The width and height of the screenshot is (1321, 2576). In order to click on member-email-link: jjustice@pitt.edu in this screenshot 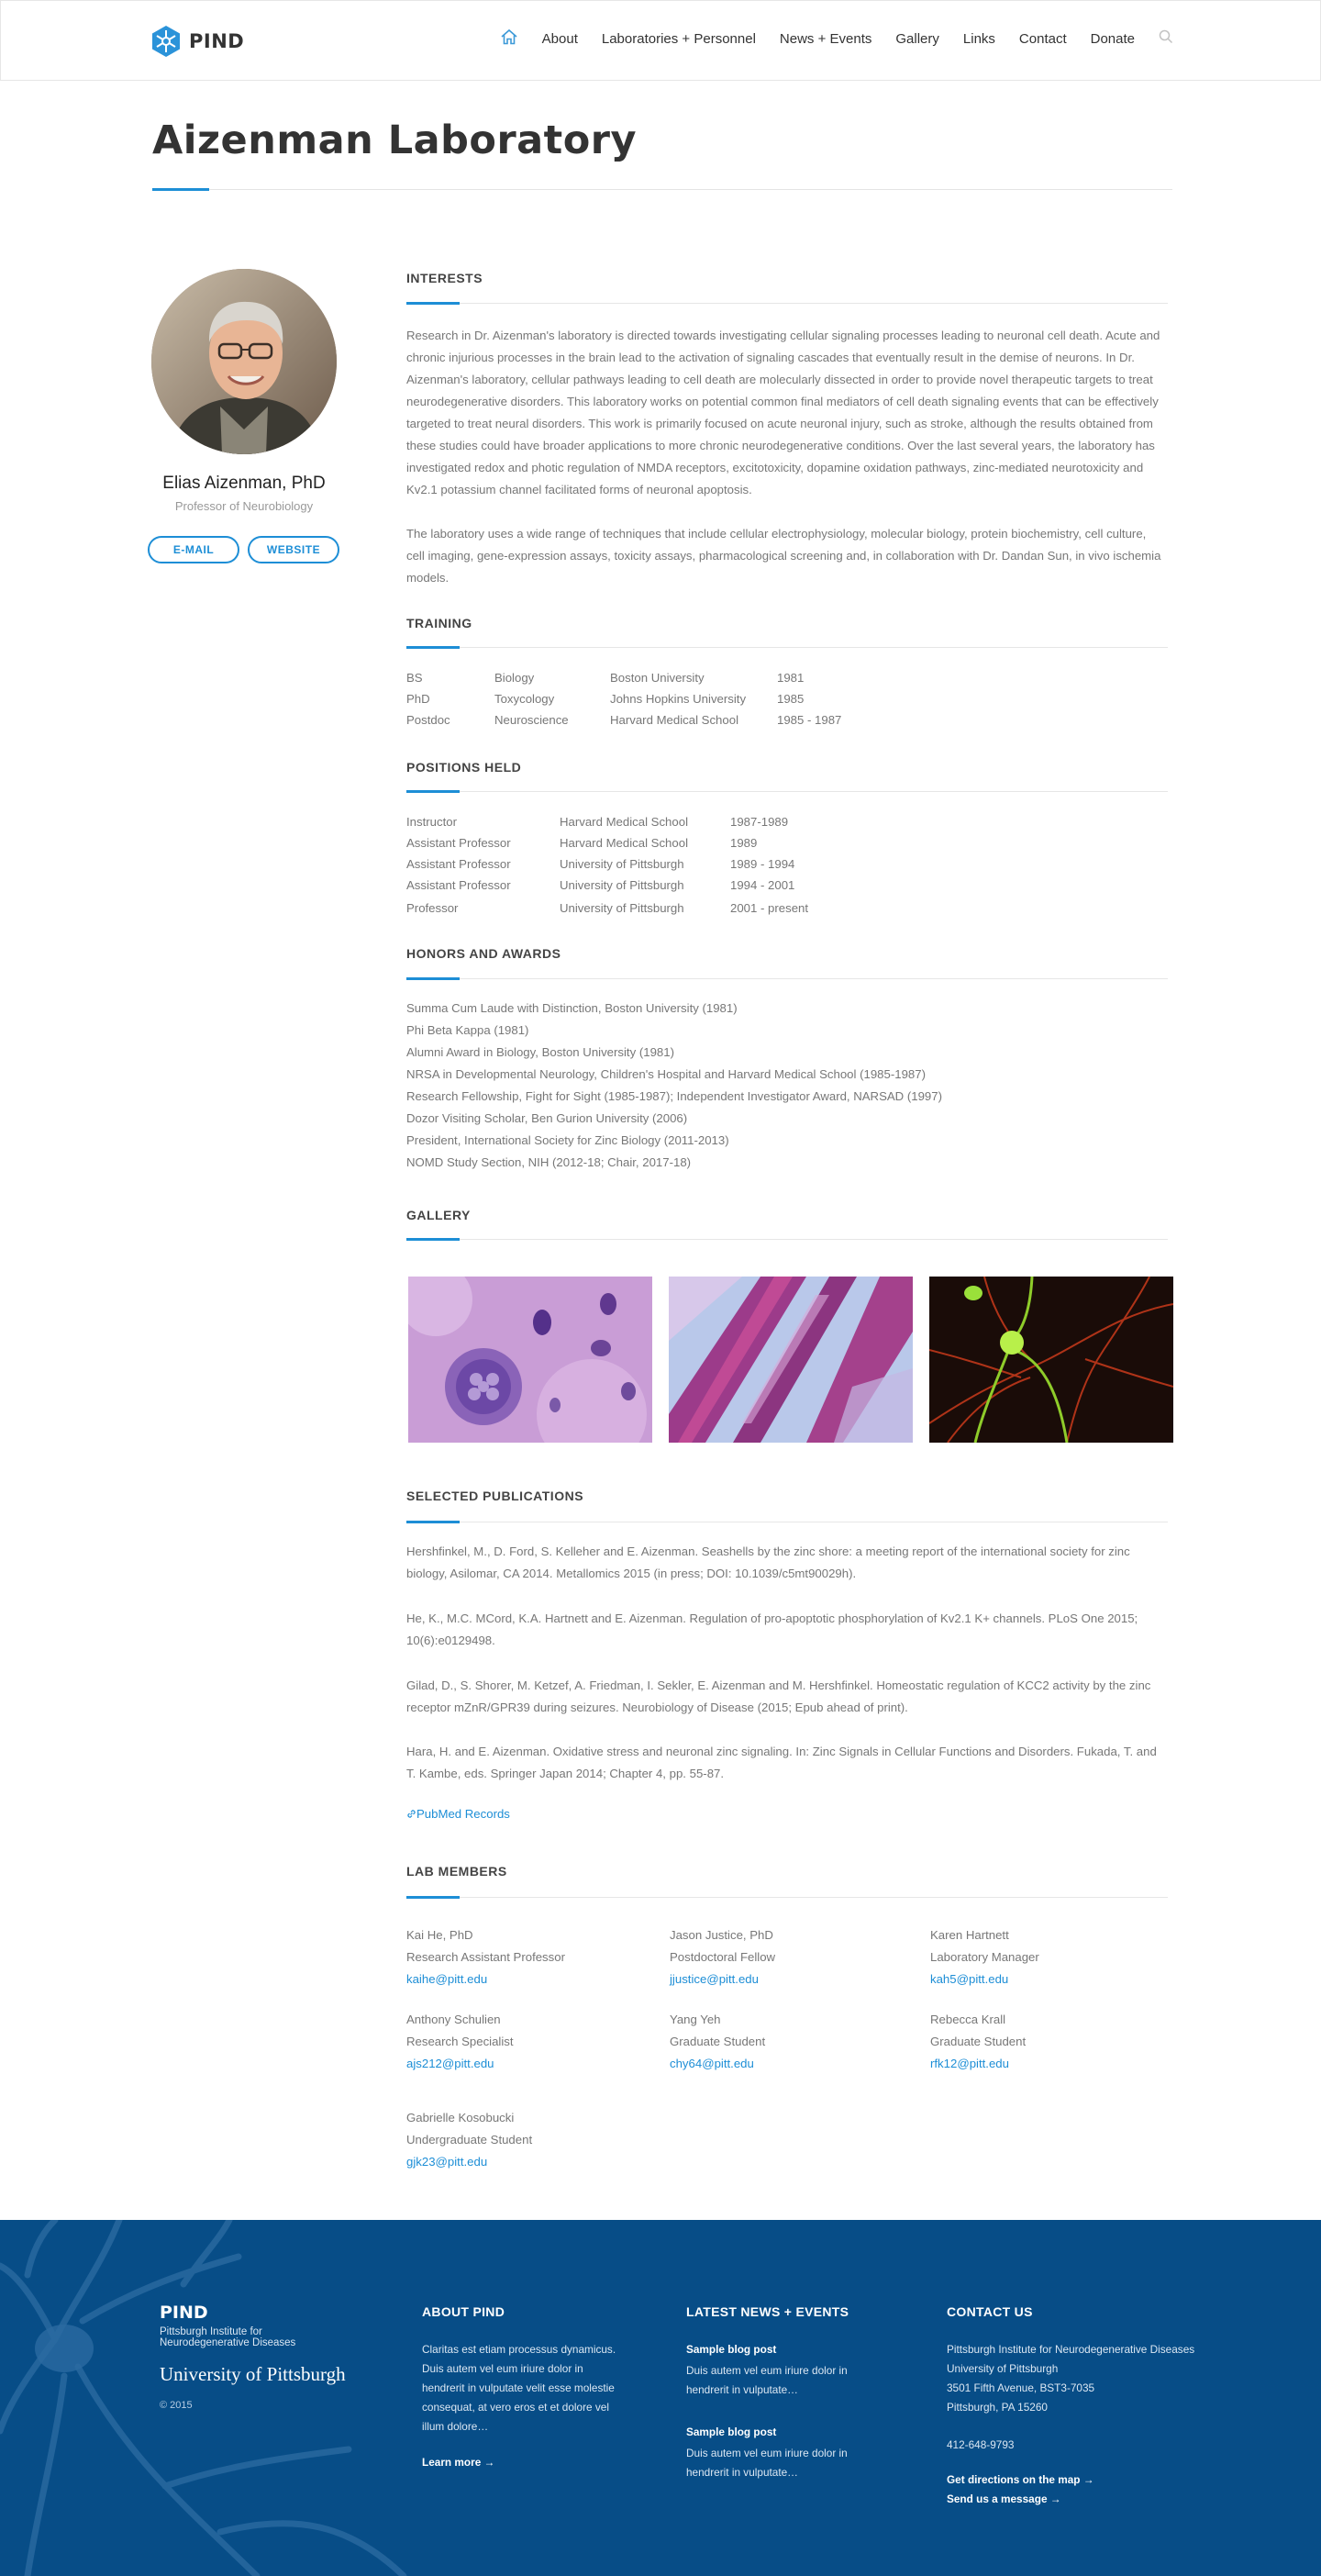, I will do `click(714, 1979)`.